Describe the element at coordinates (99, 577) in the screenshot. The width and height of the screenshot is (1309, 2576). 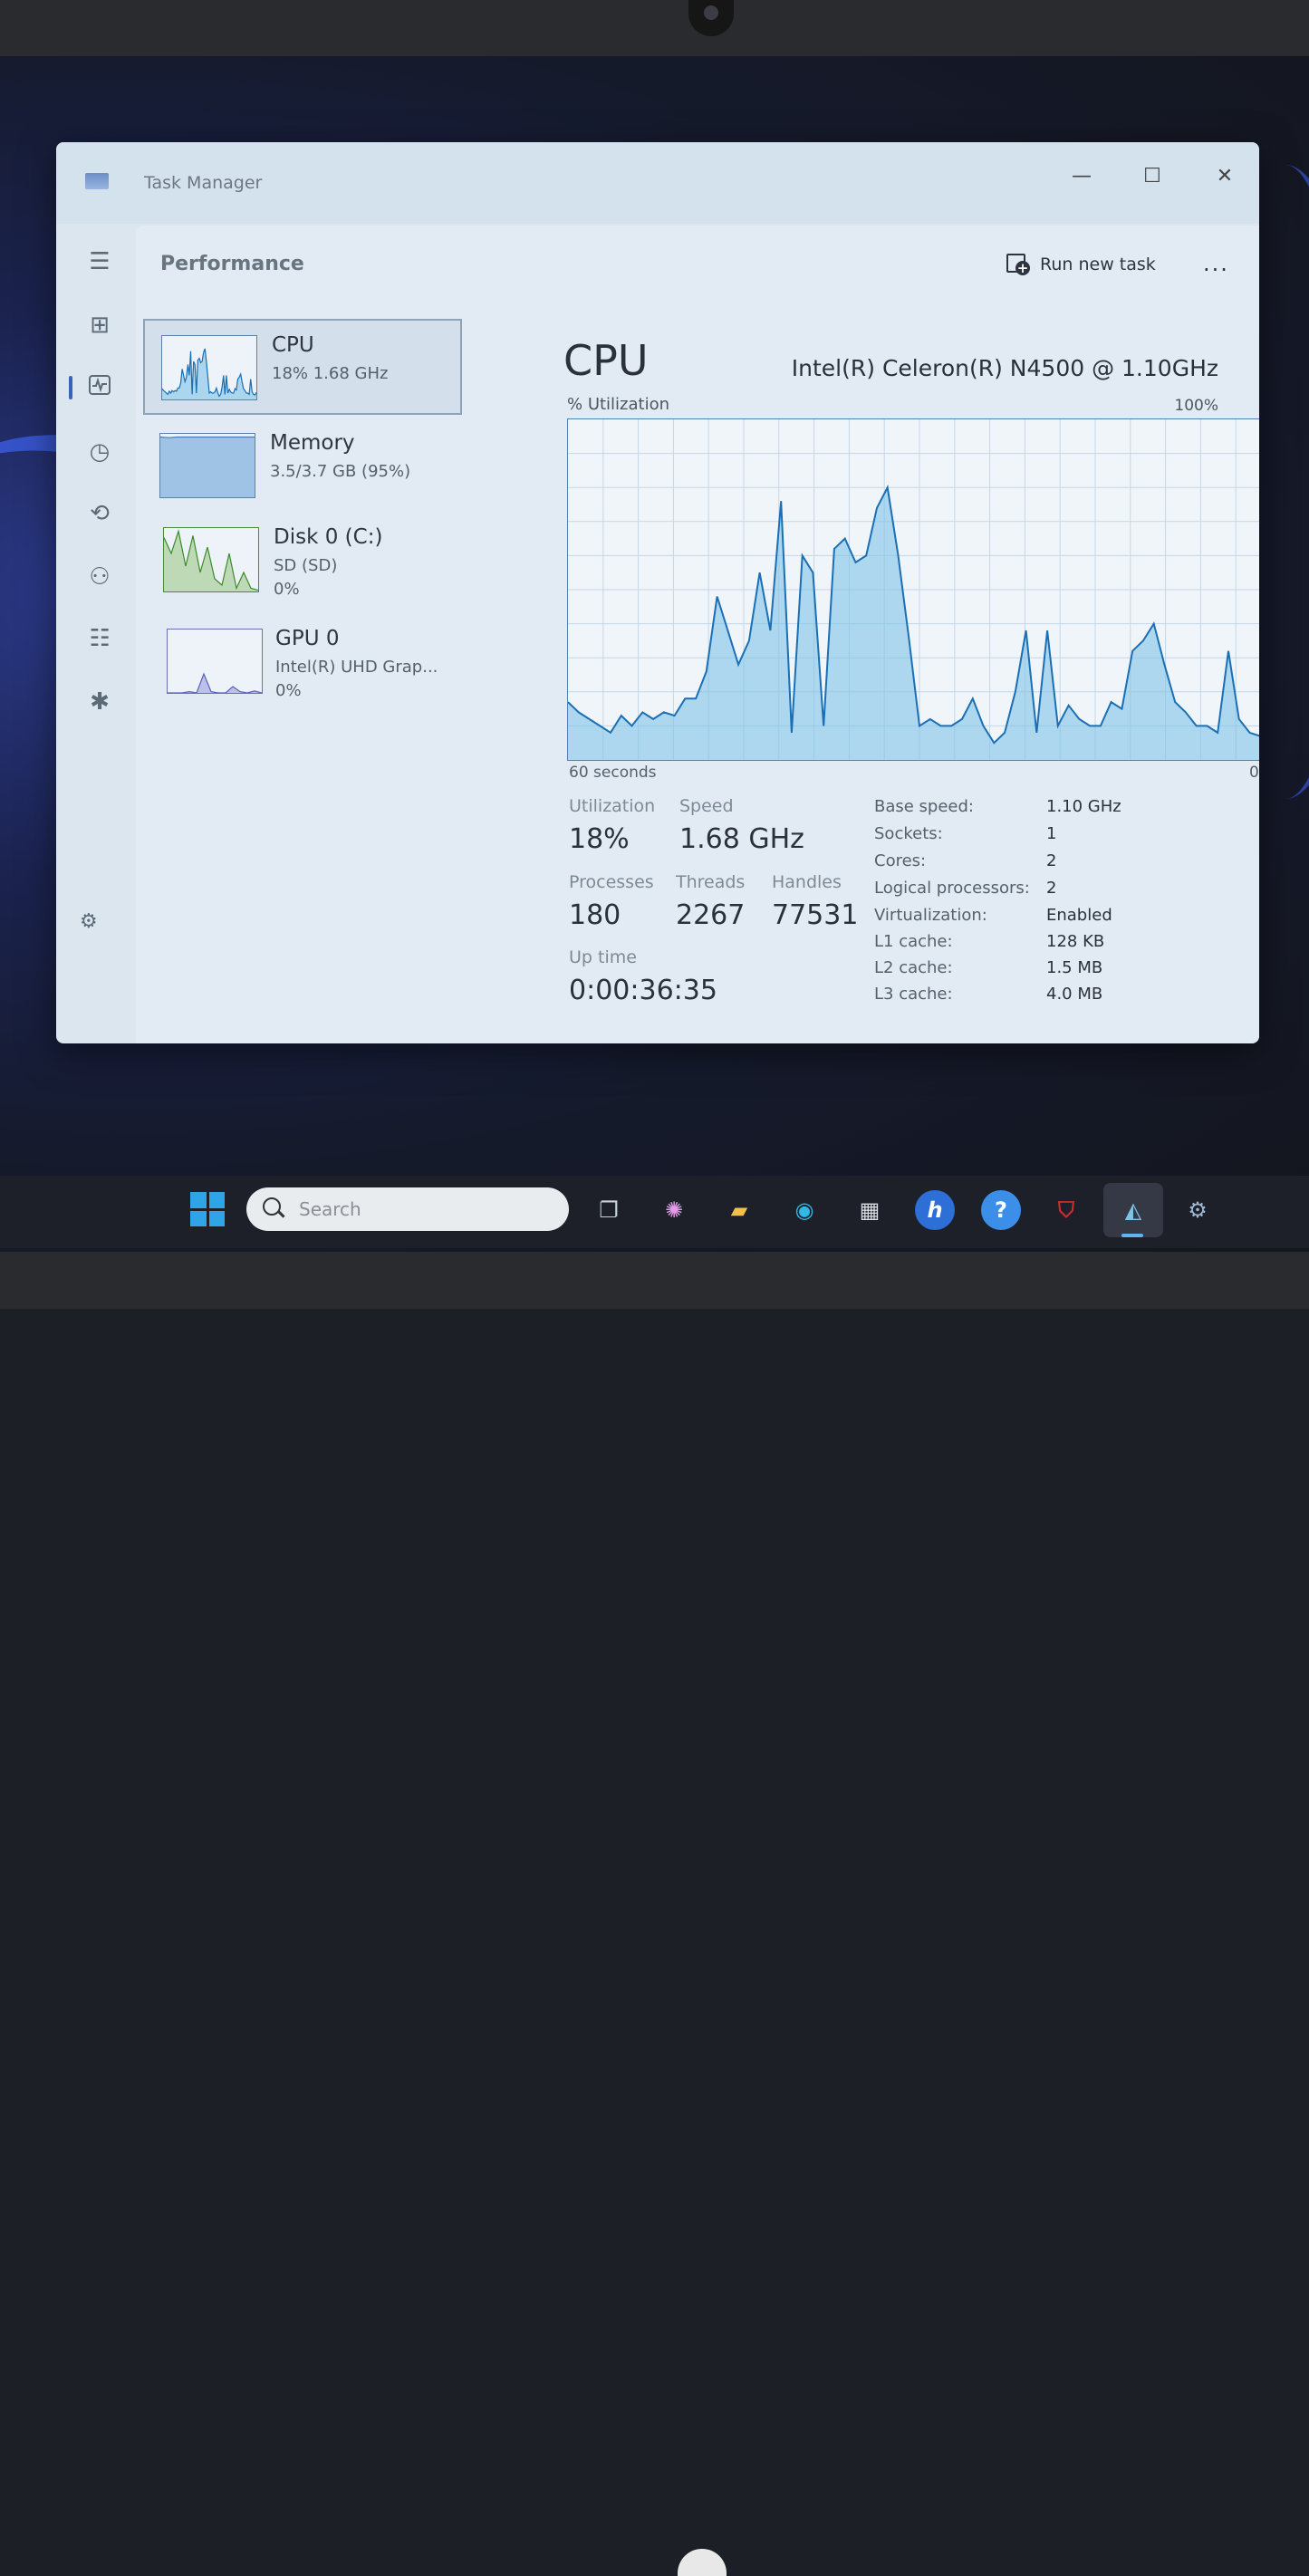
I see `users-nav-icon: ⚇` at that location.